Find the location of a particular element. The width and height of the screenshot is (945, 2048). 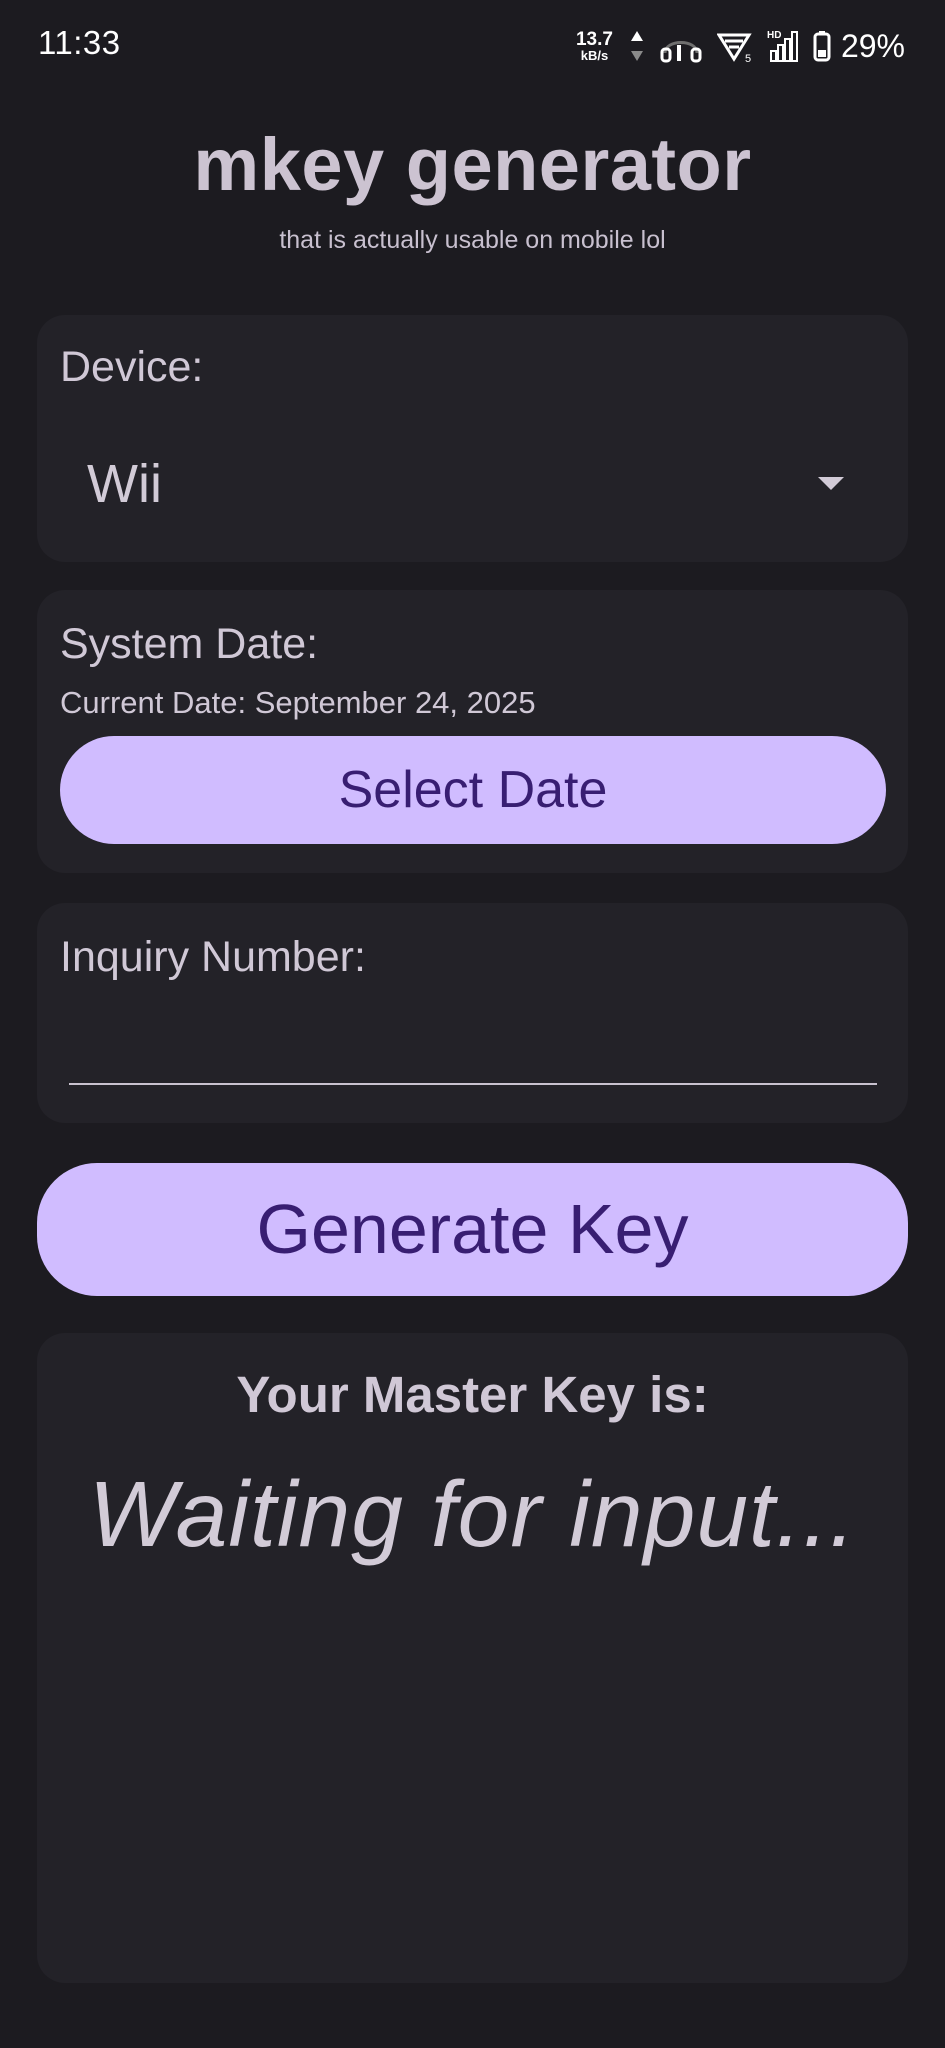

inquiry-label: Inquiry Number: is located at coordinates (213, 957).